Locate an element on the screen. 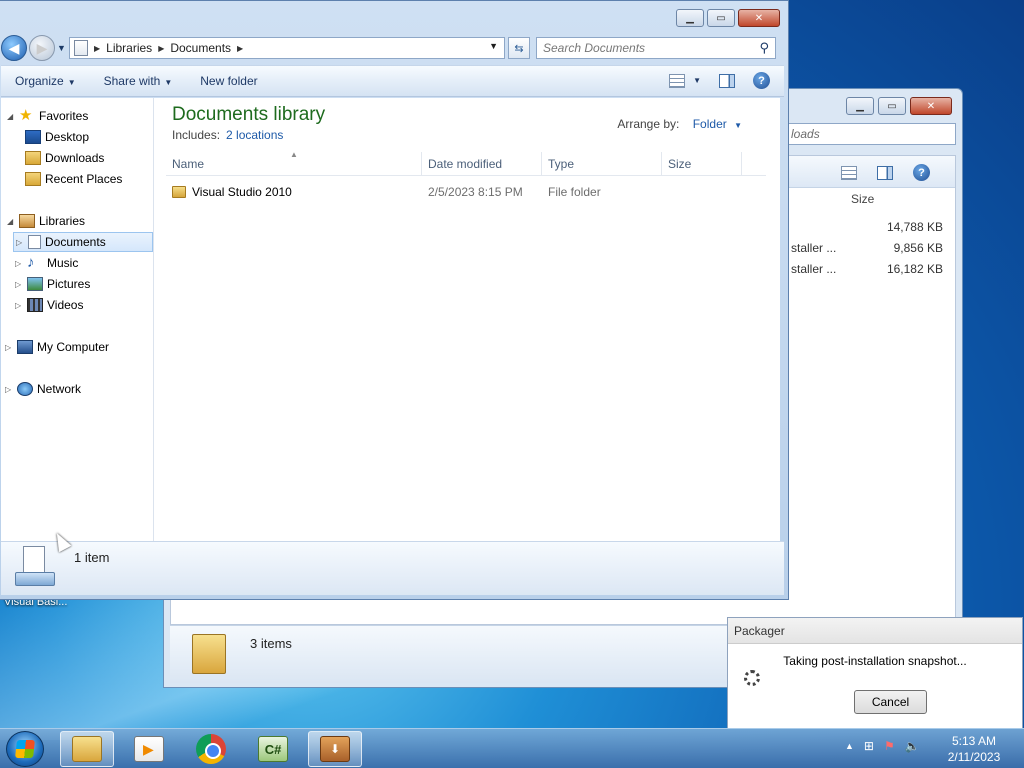  nav-videos: ▷ Videos is located at coordinates (49, 305).